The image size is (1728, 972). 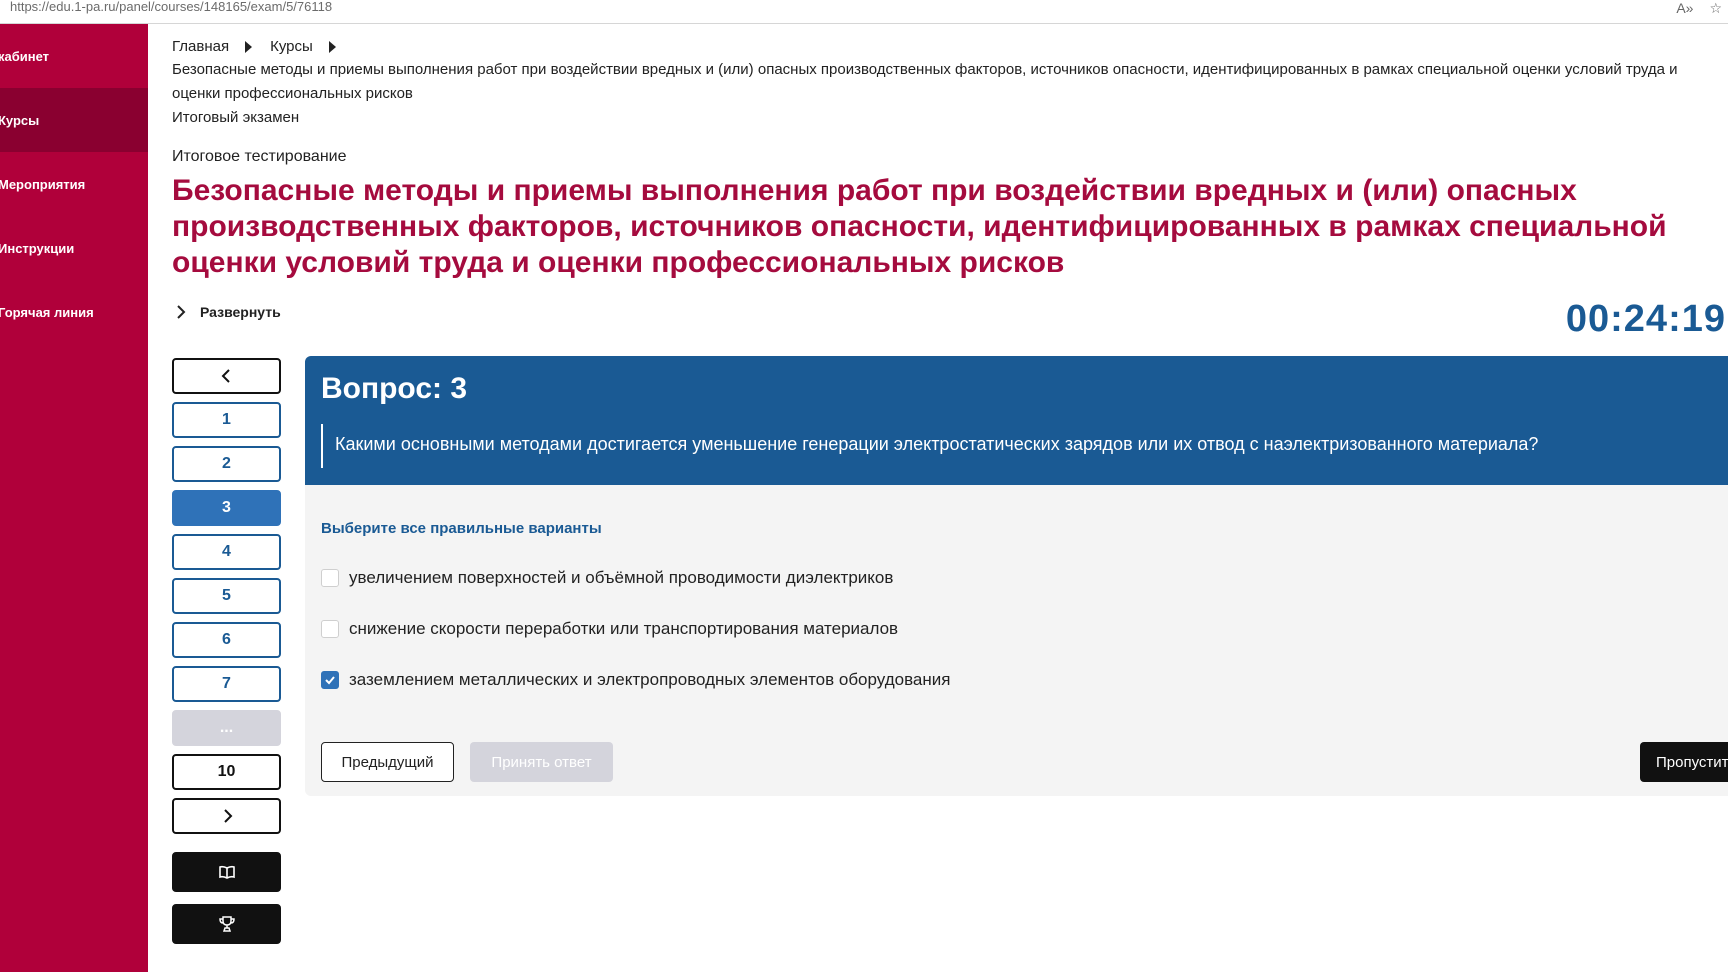 What do you see at coordinates (226, 464) in the screenshot?
I see `question-button-2: 2` at bounding box center [226, 464].